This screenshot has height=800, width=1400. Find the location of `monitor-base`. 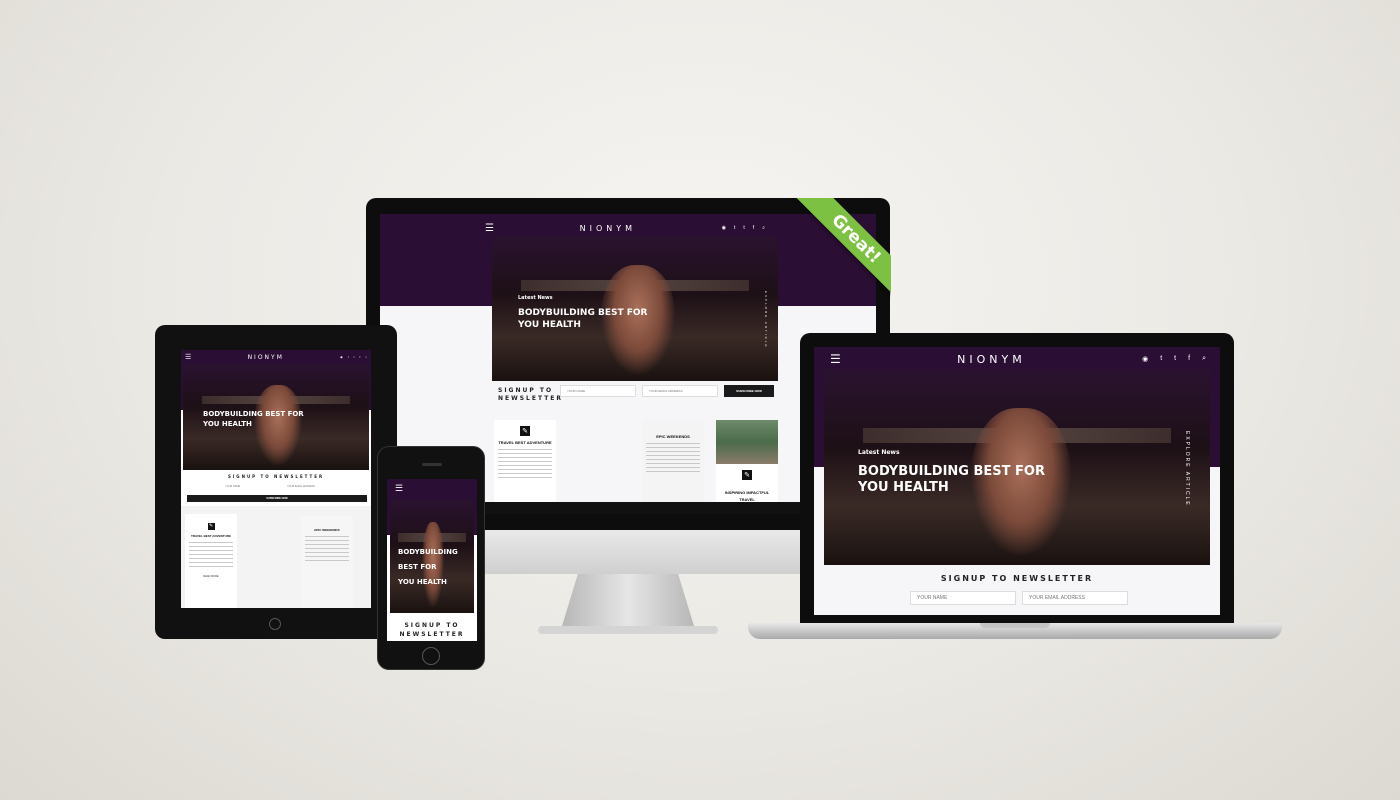

monitor-base is located at coordinates (628, 630).